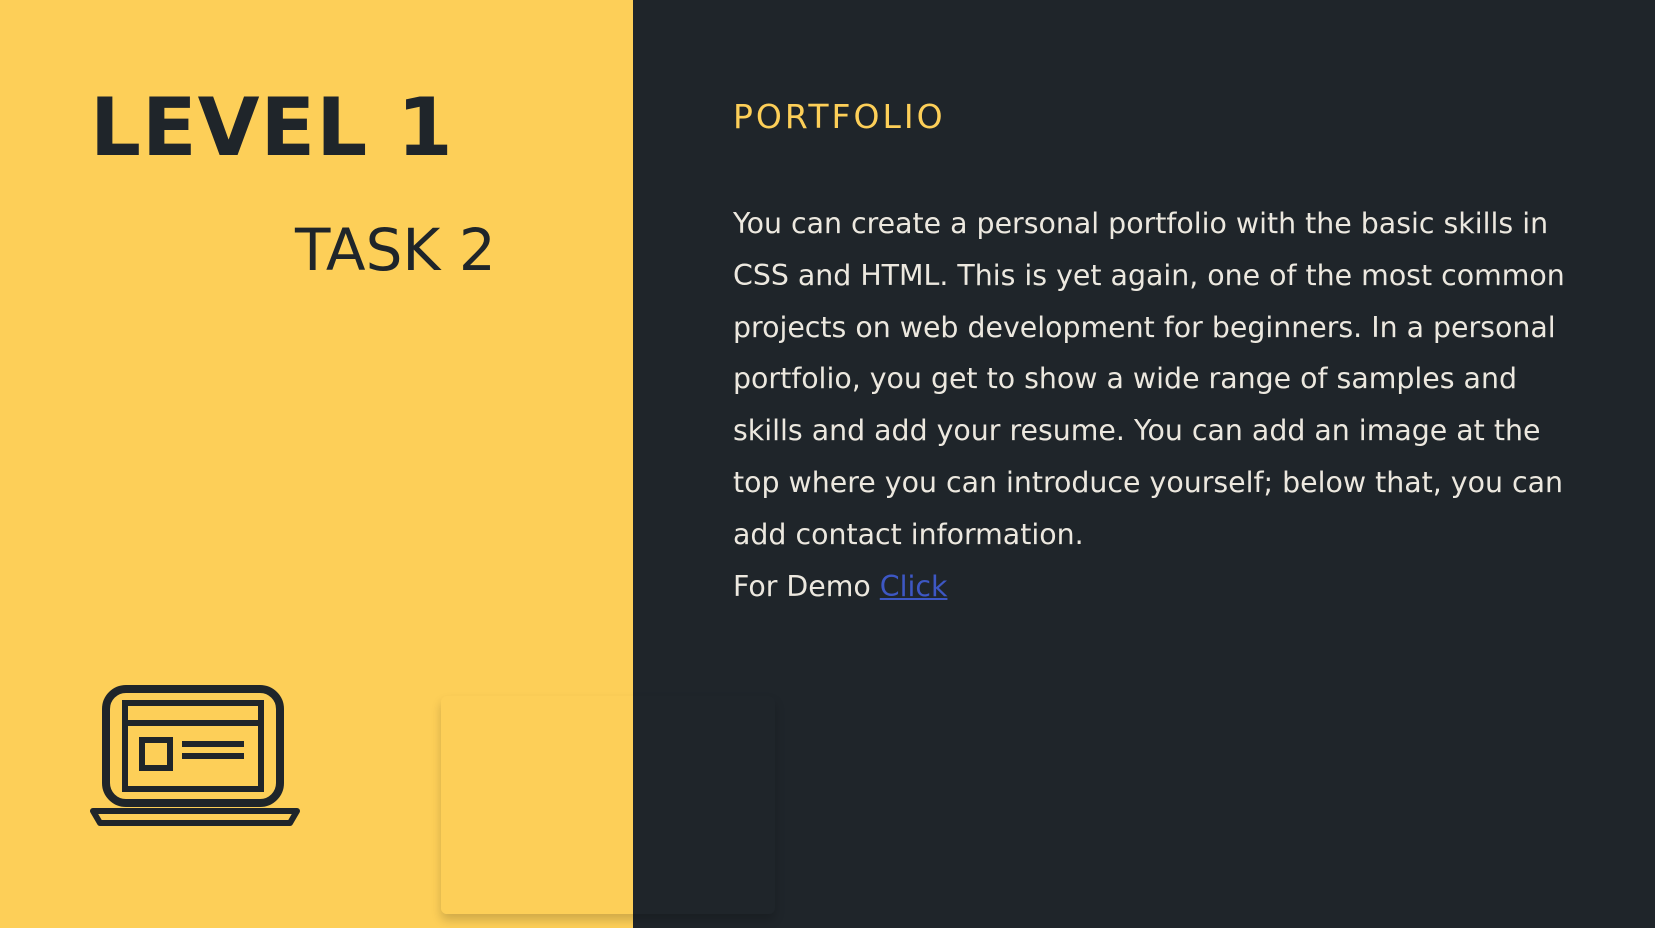 Image resolution: width=1655 pixels, height=928 pixels. What do you see at coordinates (195, 755) in the screenshot?
I see `laptop-icon` at bounding box center [195, 755].